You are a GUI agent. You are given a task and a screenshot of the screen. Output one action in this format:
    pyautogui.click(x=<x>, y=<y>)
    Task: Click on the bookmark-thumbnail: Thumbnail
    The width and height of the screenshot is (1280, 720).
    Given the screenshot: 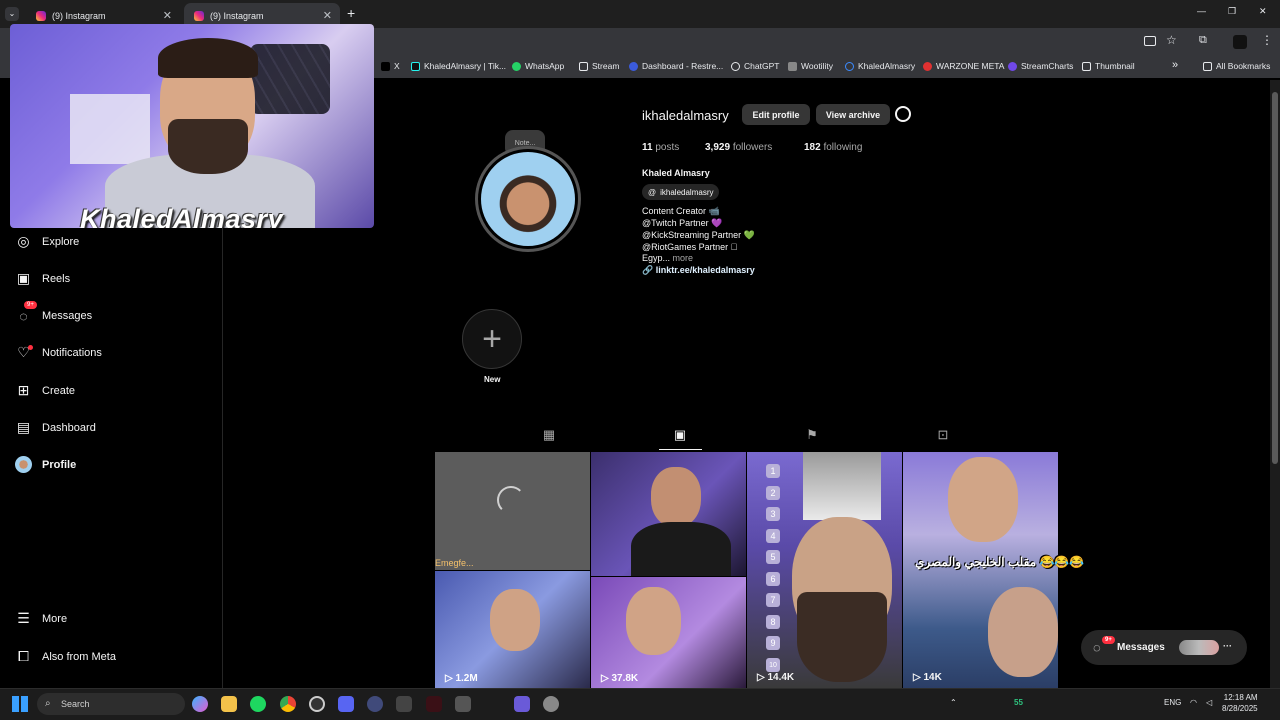 What is the action you would take?
    pyautogui.click(x=1108, y=66)
    